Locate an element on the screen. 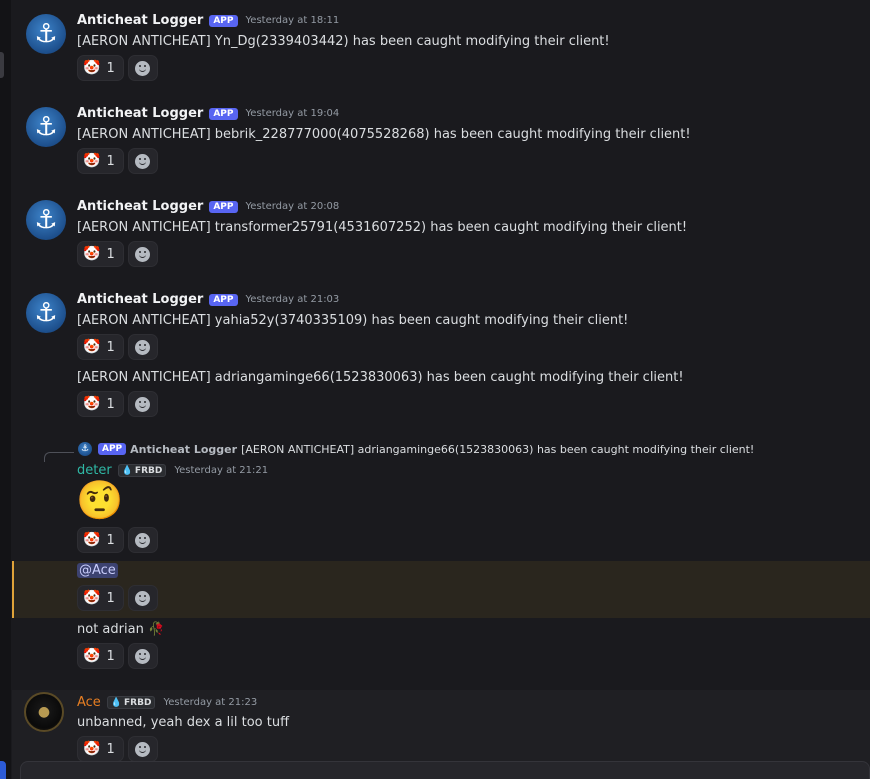 The width and height of the screenshot is (870, 779). timestamp: Yesterday at 21:23 is located at coordinates (210, 702).